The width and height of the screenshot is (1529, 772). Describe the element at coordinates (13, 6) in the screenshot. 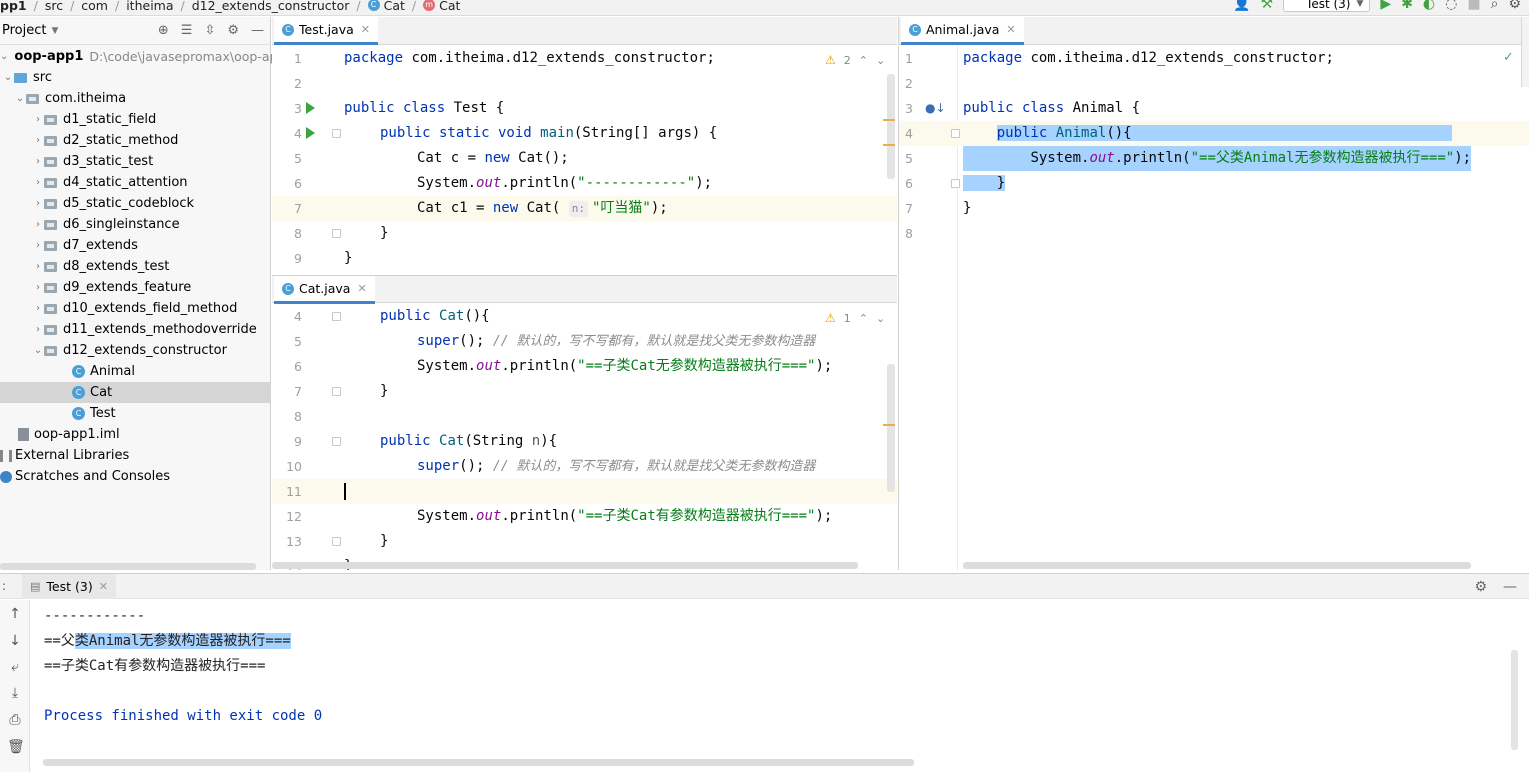

I see `breadcrumb-project: pp1` at that location.